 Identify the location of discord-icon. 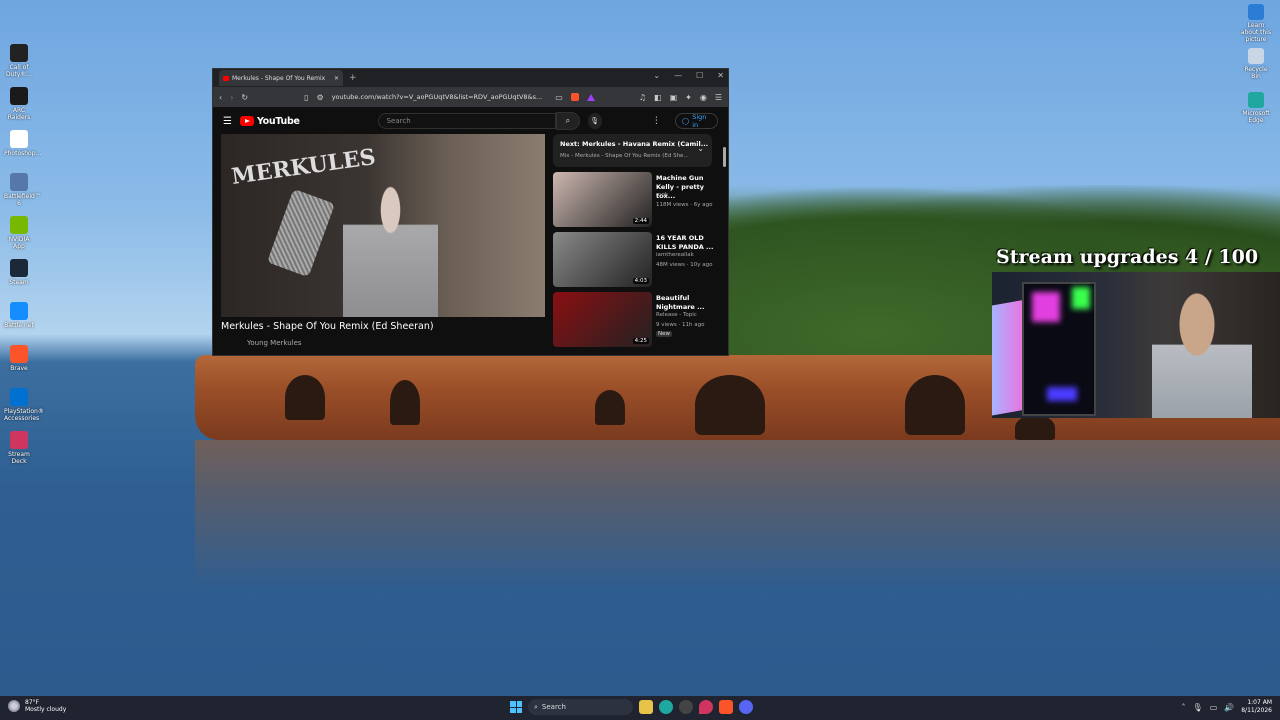
(746, 707).